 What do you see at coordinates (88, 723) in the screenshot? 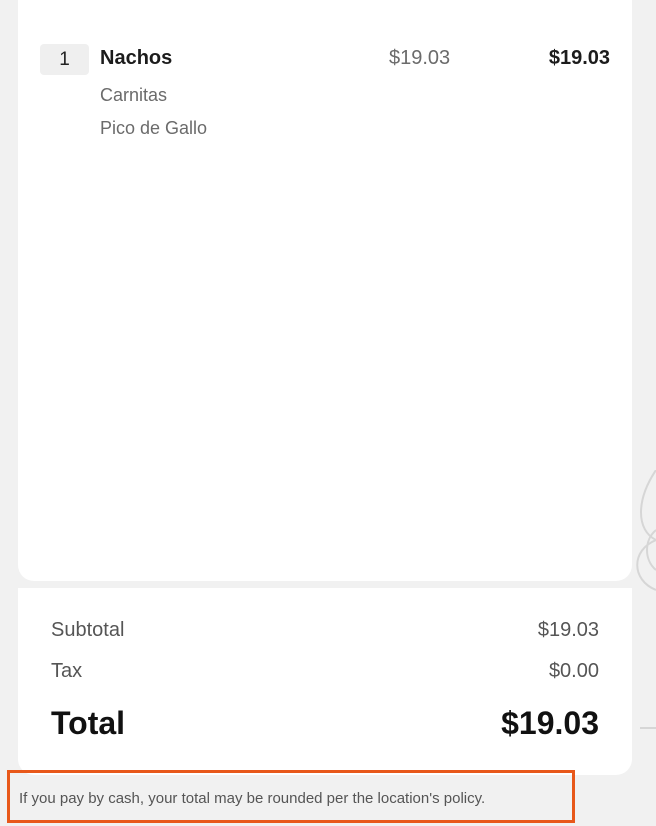
I see `total-label: Total` at bounding box center [88, 723].